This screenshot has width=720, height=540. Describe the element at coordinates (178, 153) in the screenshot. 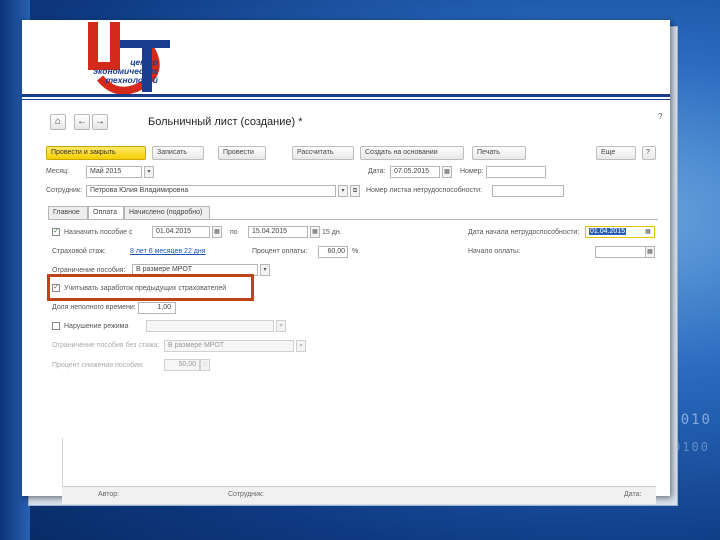

I see `save-button: Записать` at that location.